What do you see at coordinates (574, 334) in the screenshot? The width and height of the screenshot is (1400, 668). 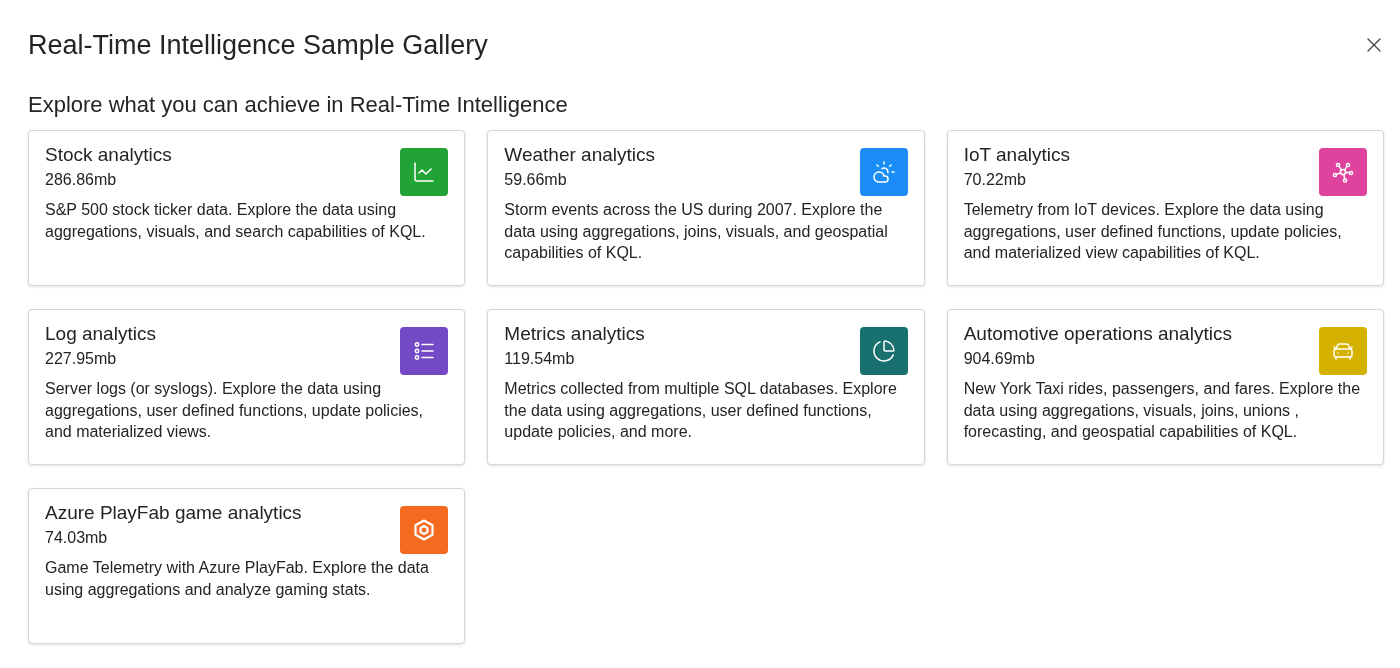 I see `sample-title: Metrics analytics` at bounding box center [574, 334].